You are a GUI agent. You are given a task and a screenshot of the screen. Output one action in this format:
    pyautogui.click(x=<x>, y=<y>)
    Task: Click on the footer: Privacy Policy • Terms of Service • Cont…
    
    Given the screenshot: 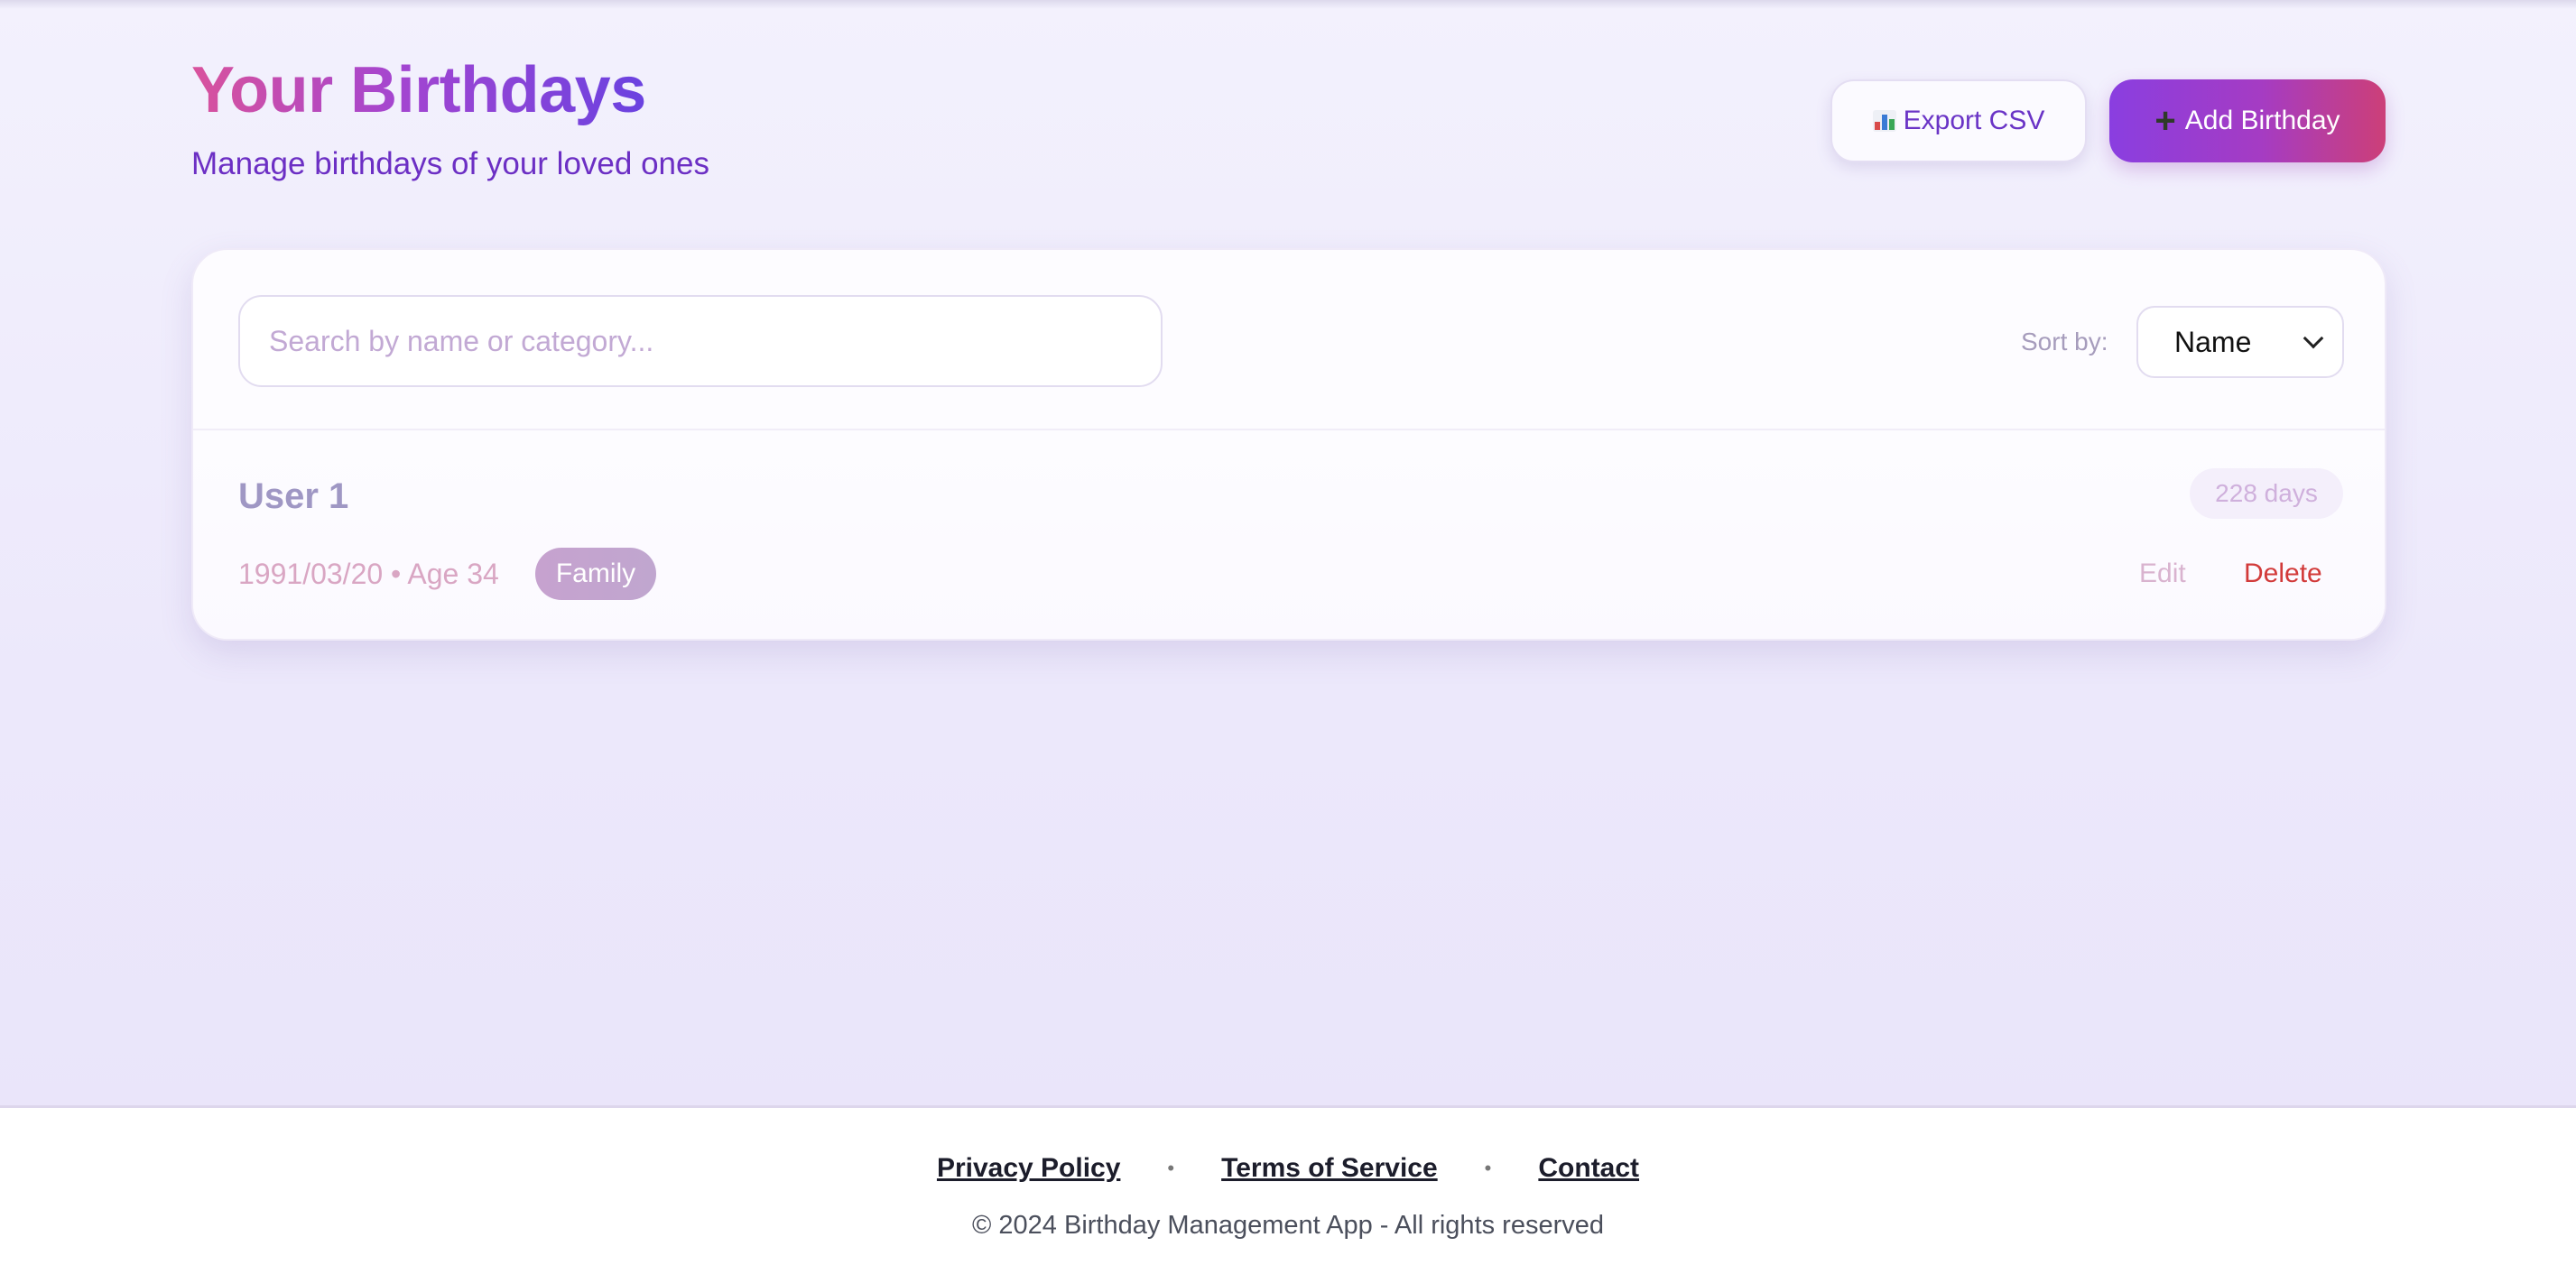 What is the action you would take?
    pyautogui.click(x=1288, y=1185)
    